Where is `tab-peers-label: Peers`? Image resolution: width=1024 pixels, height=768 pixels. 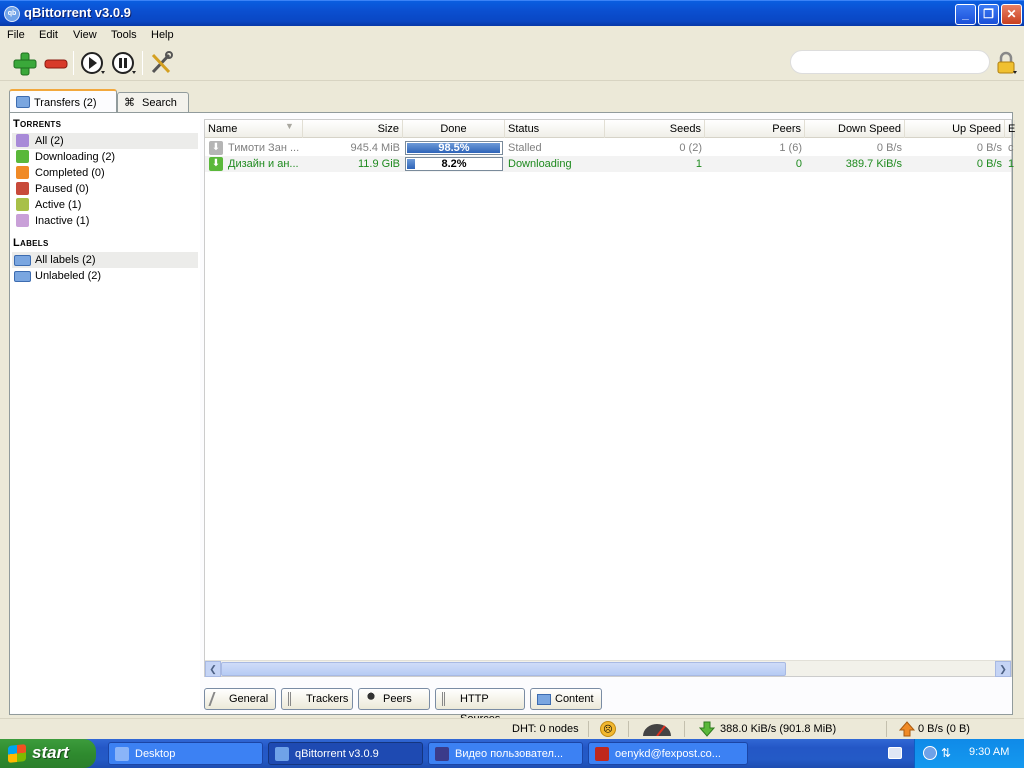
tab-peers-label: Peers is located at coordinates (397, 699).